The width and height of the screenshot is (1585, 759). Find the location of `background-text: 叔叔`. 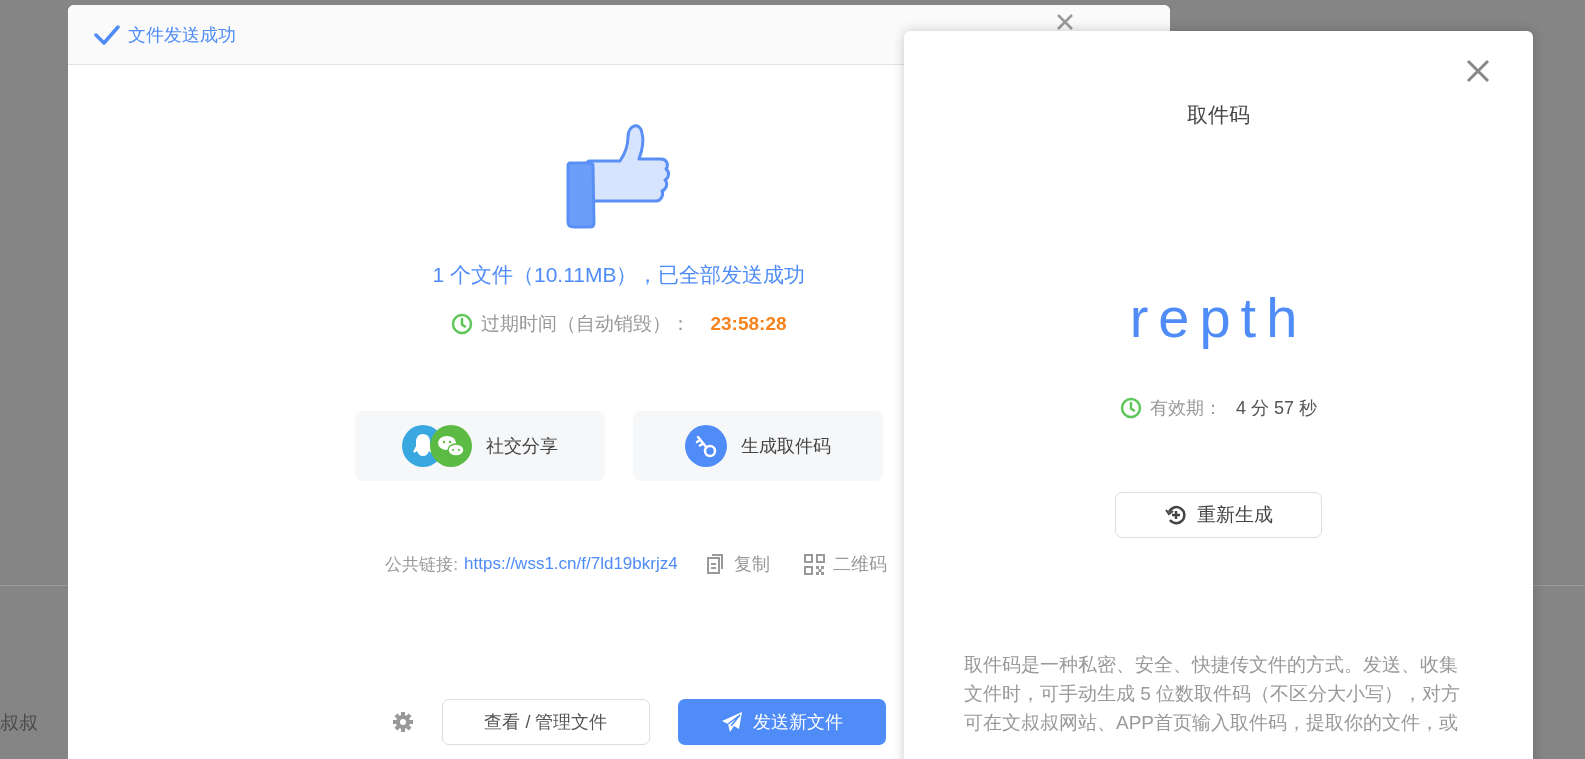

background-text: 叔叔 is located at coordinates (19, 723).